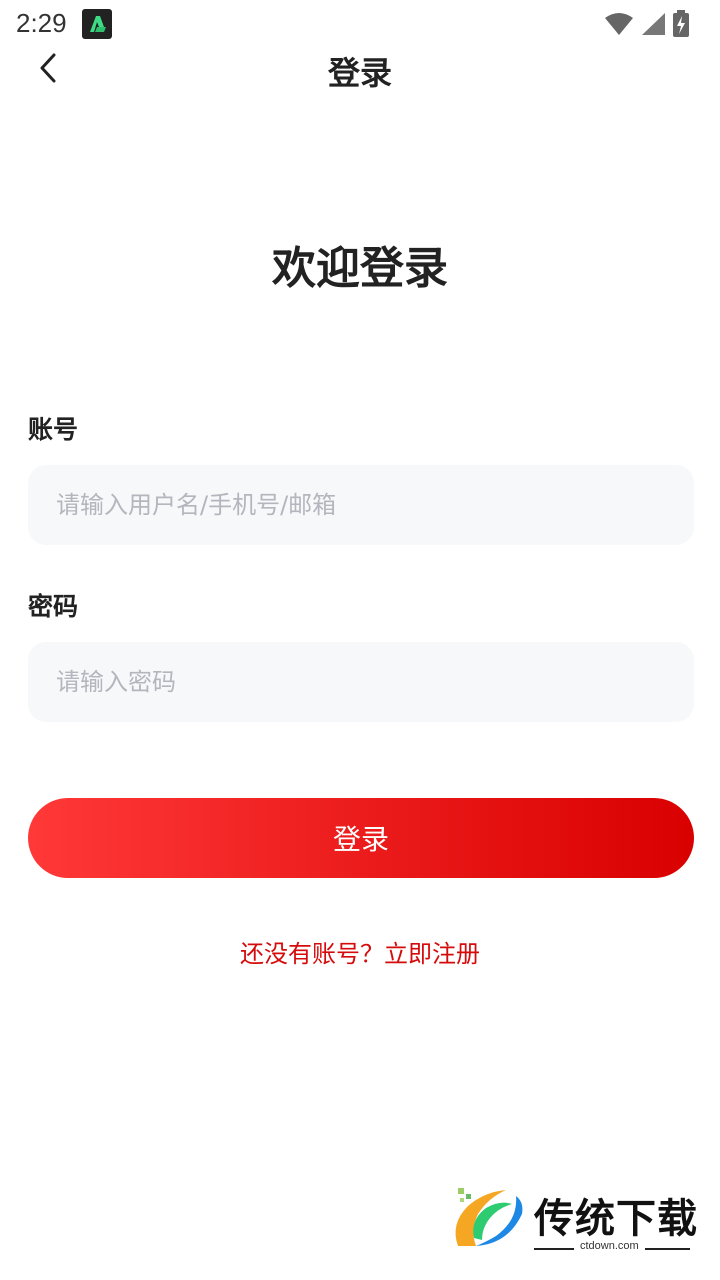 Image resolution: width=720 pixels, height=1280 pixels. Describe the element at coordinates (609, 1246) in the screenshot. I see `brand-domain: ctdown.com` at that location.